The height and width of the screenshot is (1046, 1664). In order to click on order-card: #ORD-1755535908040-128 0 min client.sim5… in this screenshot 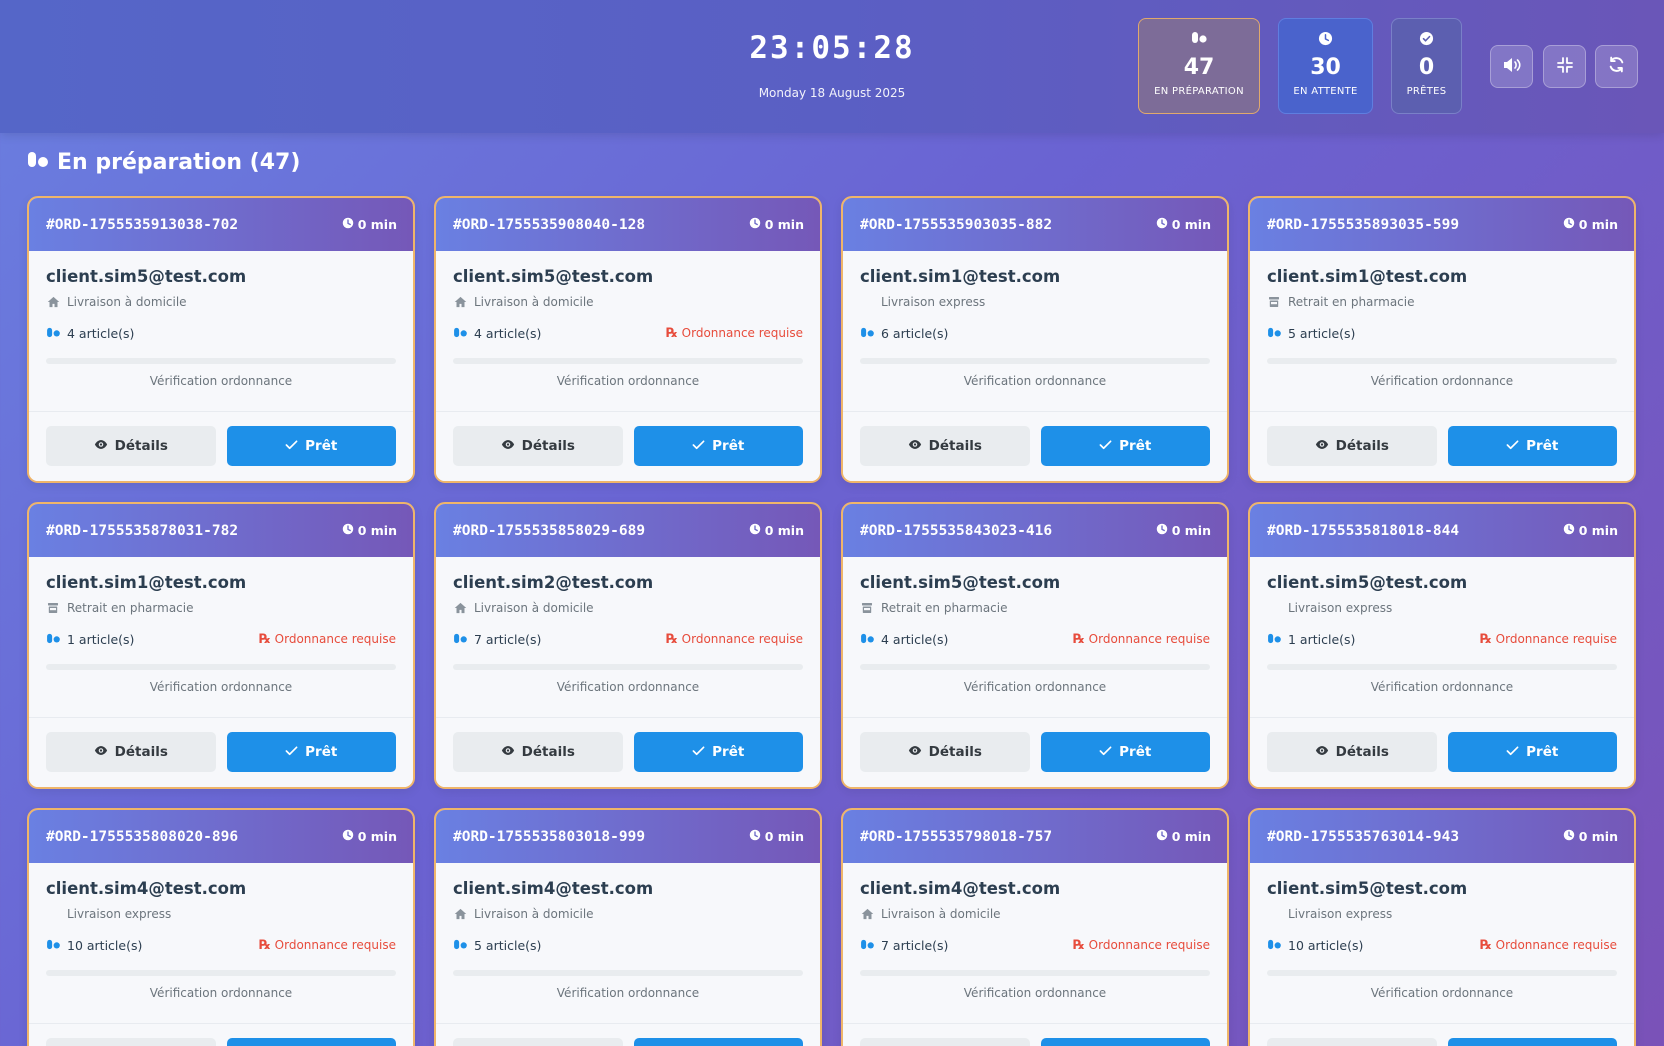, I will do `click(628, 339)`.